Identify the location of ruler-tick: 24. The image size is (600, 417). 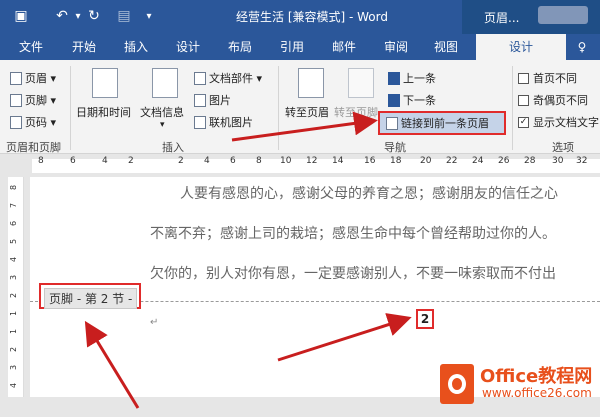
(478, 161).